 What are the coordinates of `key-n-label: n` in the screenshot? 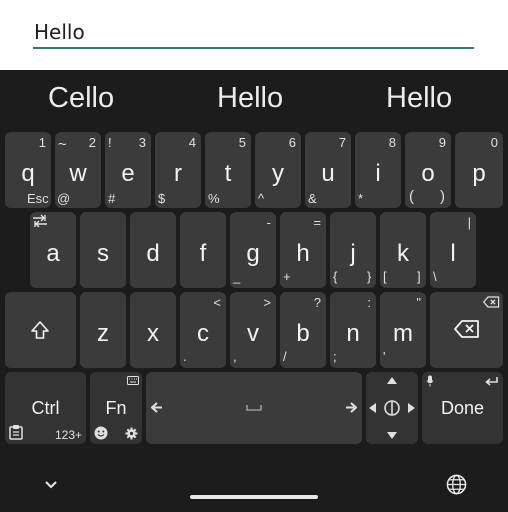 It's located at (353, 333).